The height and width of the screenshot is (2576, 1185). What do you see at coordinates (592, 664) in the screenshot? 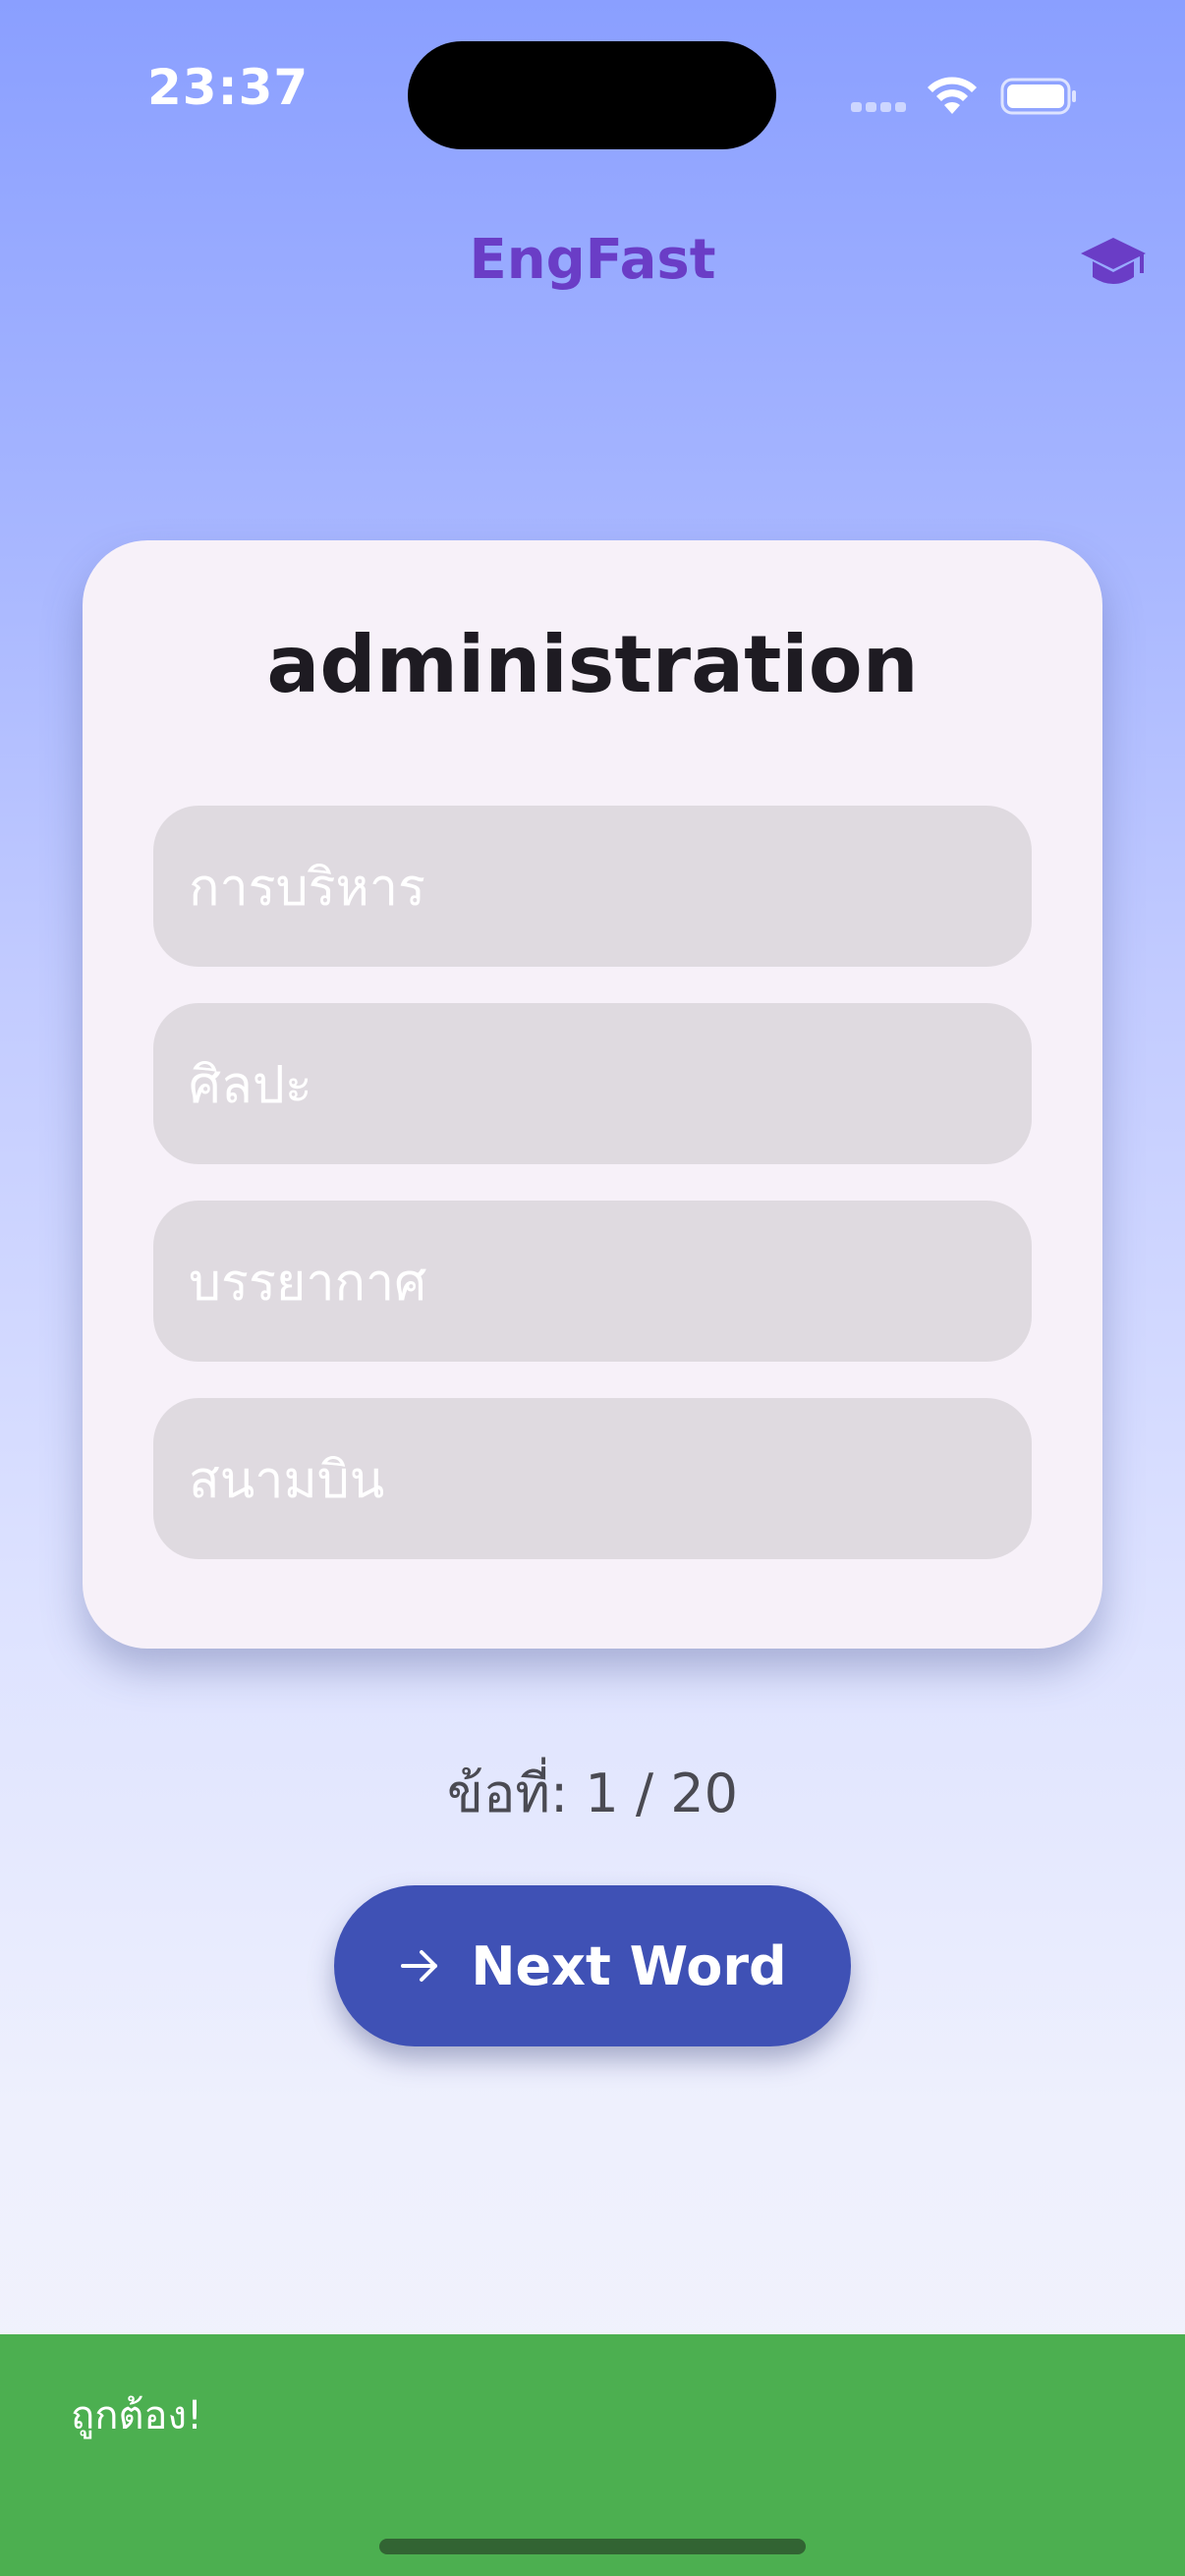
I see `quiz-word: administration` at bounding box center [592, 664].